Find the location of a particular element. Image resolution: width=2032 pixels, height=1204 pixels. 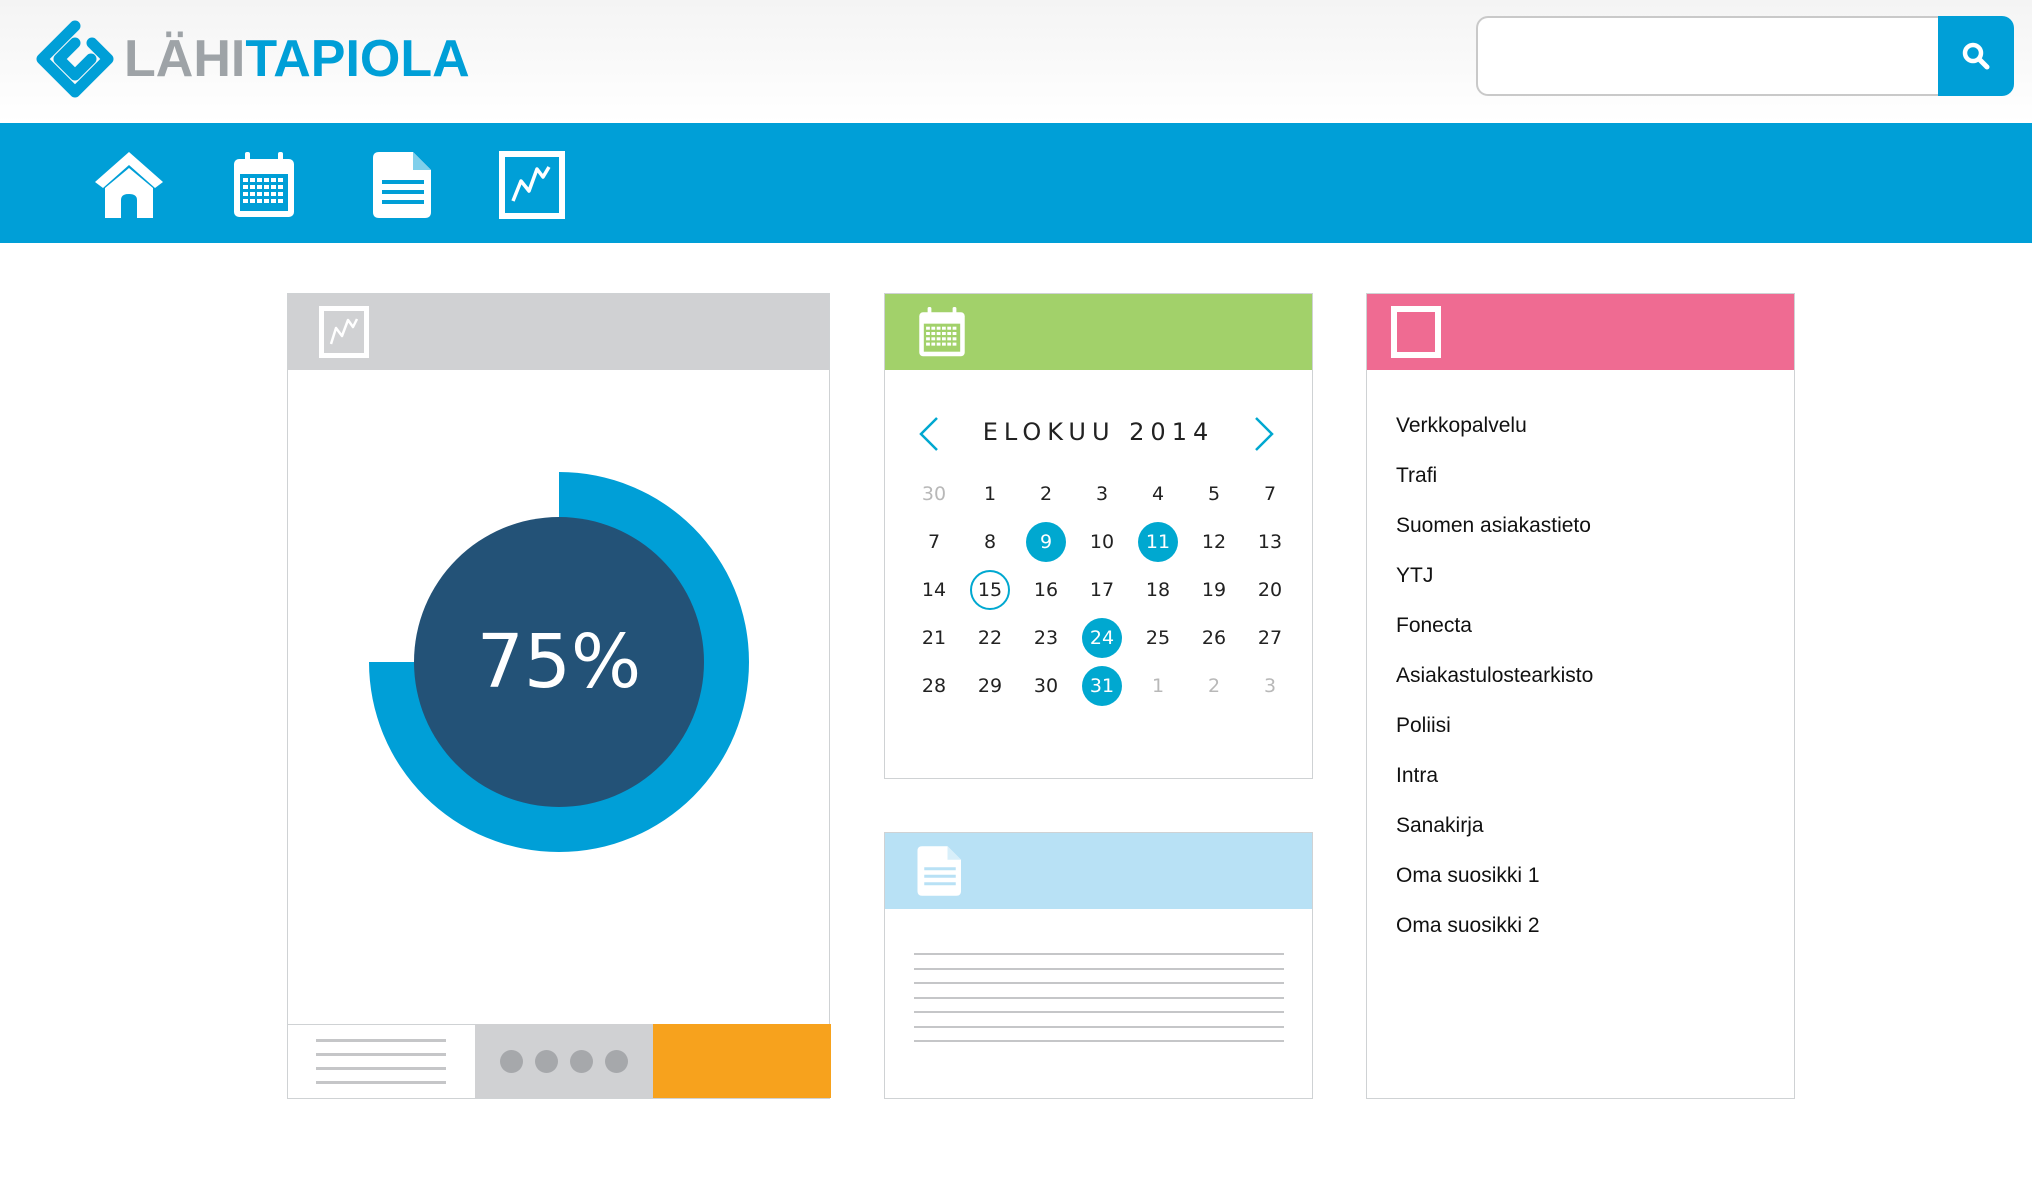

calendar-day-number: 22 is located at coordinates (990, 638).